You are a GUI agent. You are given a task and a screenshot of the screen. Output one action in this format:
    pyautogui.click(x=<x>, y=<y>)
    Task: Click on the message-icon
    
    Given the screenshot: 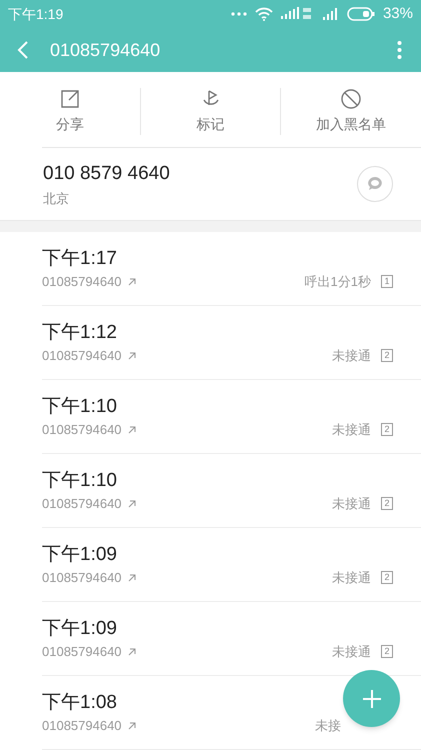 What is the action you would take?
    pyautogui.click(x=375, y=184)
    